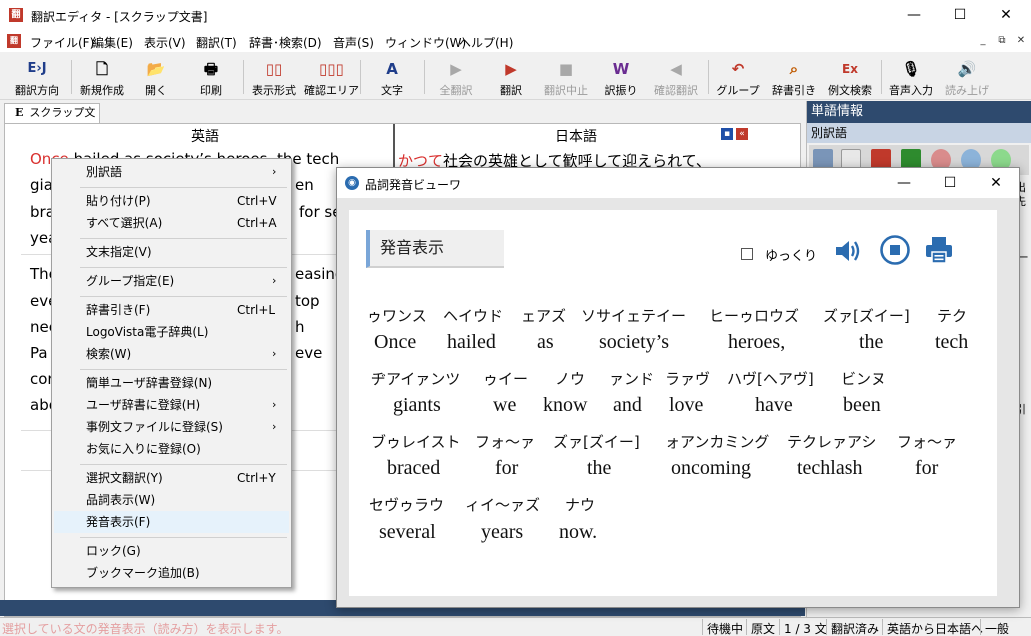  What do you see at coordinates (171, 252) in the screenshot?
I see `menu-item-sentence-end: 文末指定(V)` at bounding box center [171, 252].